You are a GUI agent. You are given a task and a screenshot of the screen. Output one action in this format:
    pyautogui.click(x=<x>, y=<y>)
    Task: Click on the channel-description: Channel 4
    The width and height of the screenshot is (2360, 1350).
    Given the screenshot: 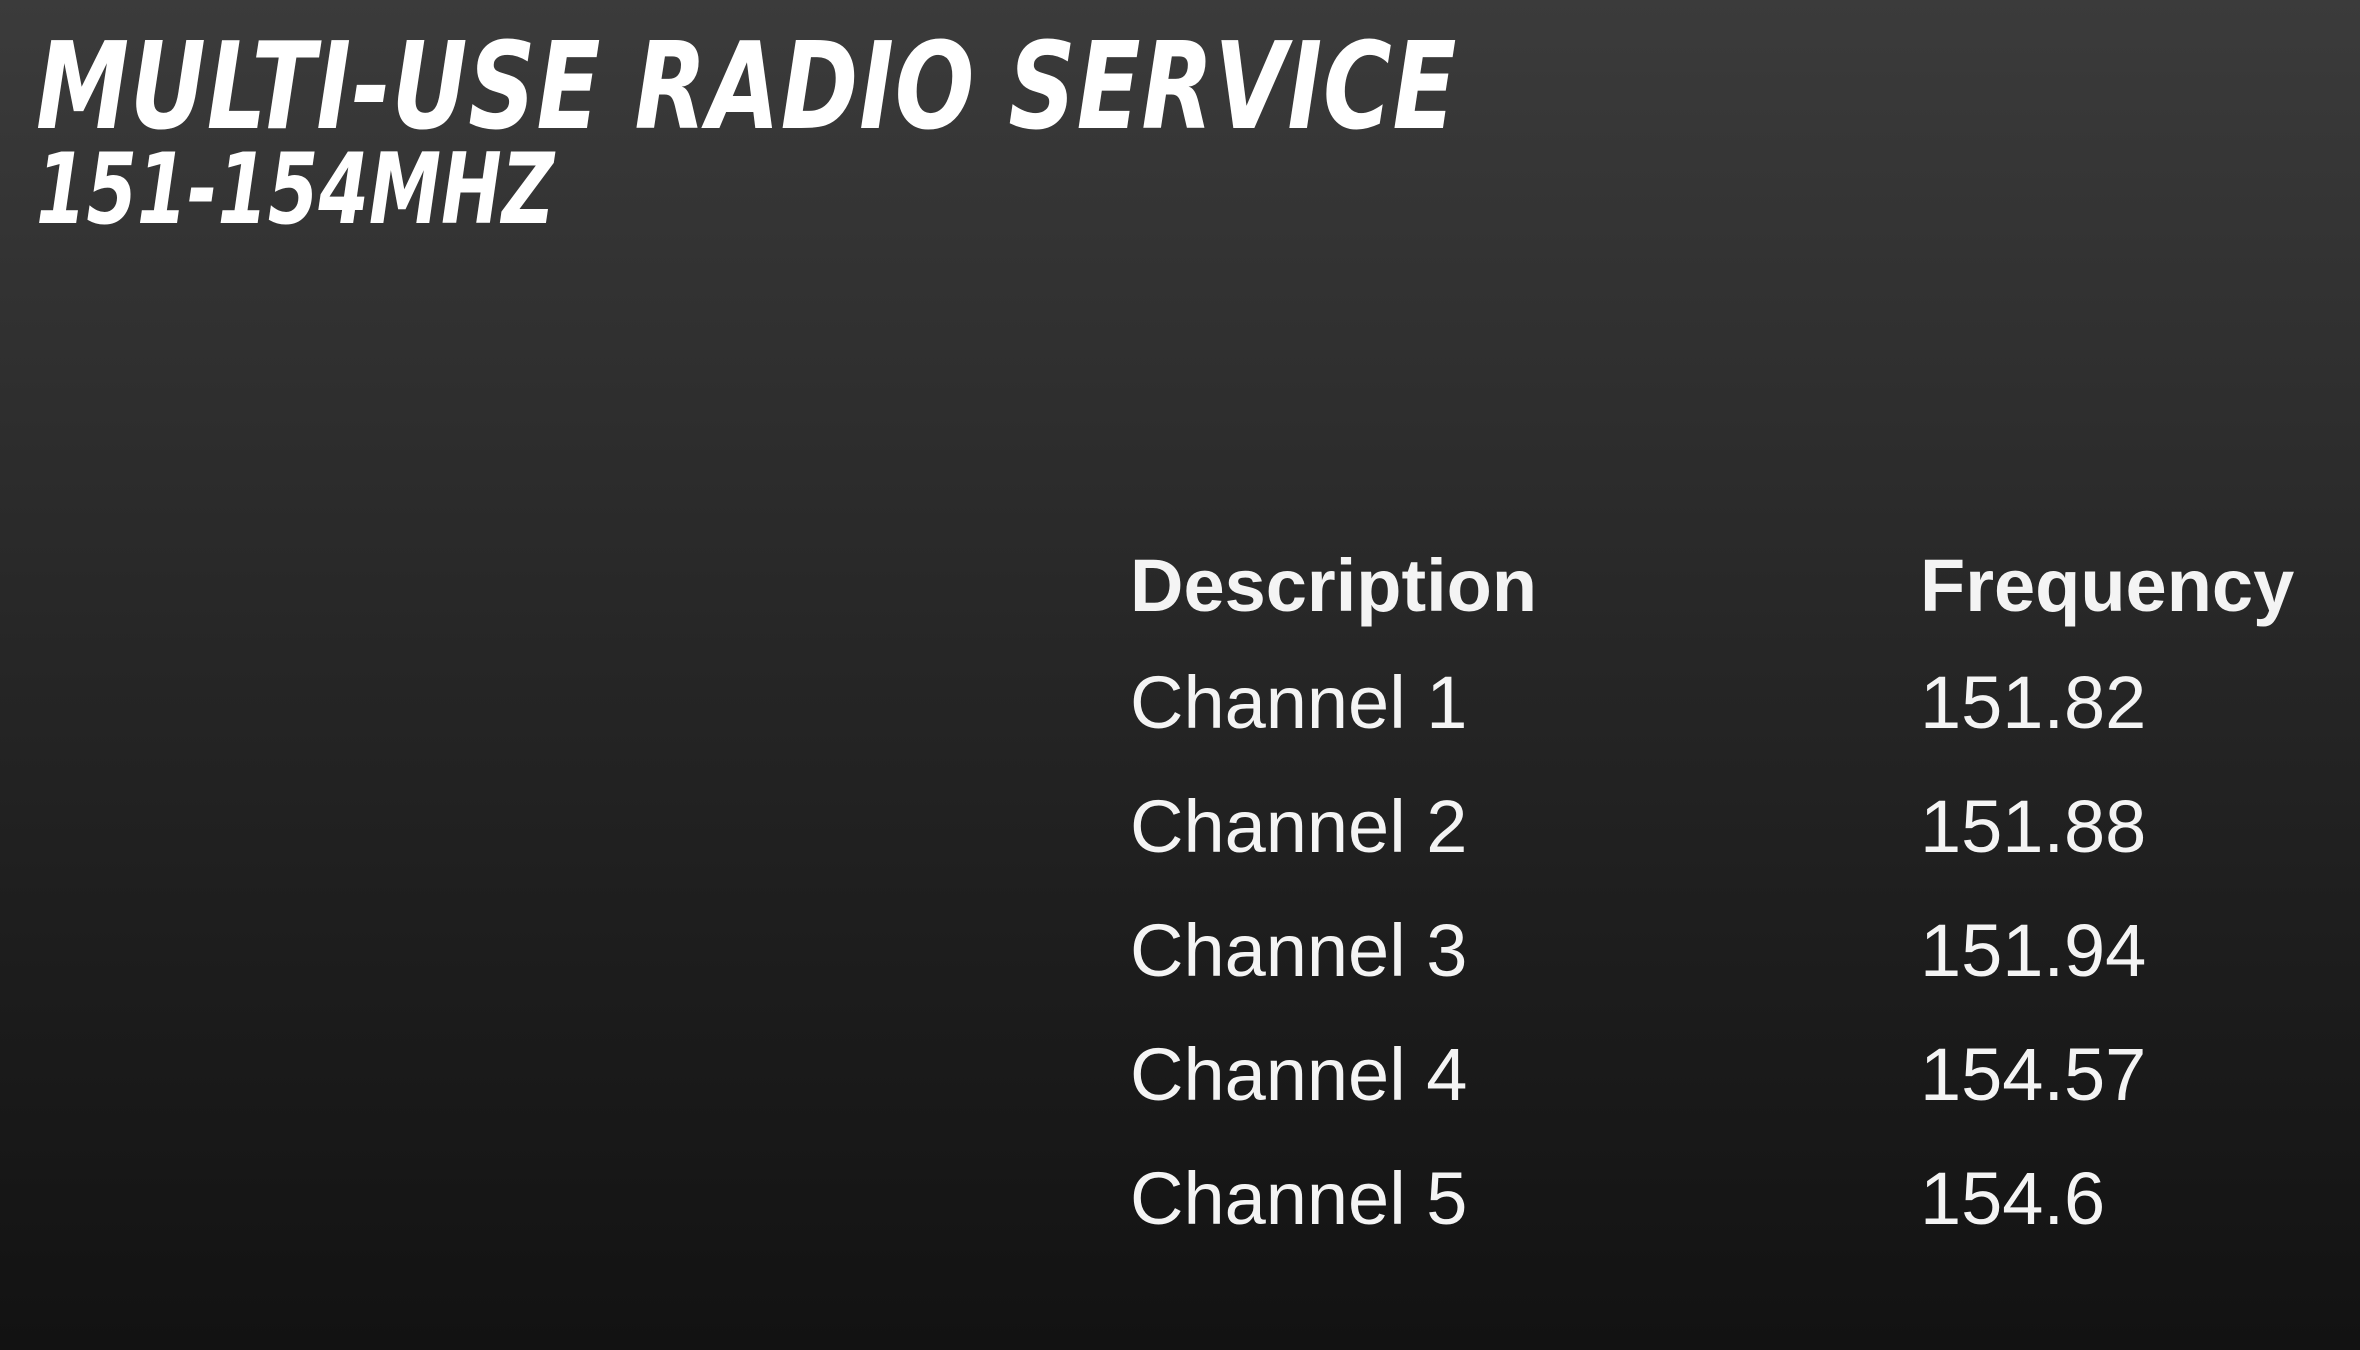 What is the action you would take?
    pyautogui.click(x=1299, y=1074)
    